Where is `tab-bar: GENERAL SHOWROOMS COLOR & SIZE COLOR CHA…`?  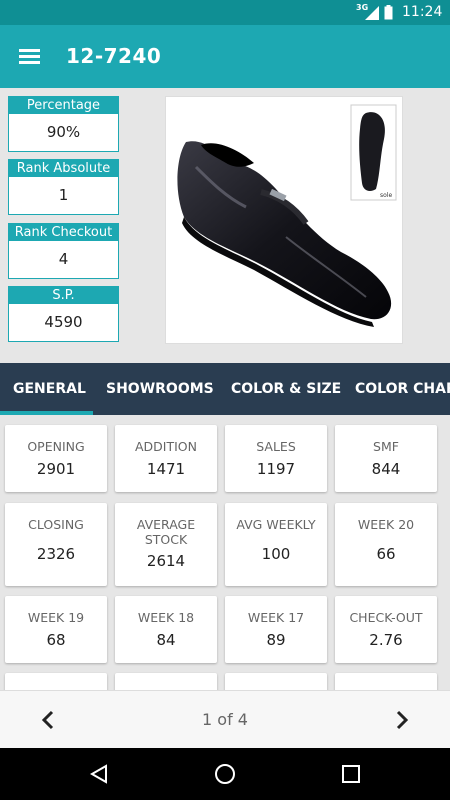
tab-bar: GENERAL SHOWROOMS COLOR & SIZE COLOR CHA… is located at coordinates (225, 389).